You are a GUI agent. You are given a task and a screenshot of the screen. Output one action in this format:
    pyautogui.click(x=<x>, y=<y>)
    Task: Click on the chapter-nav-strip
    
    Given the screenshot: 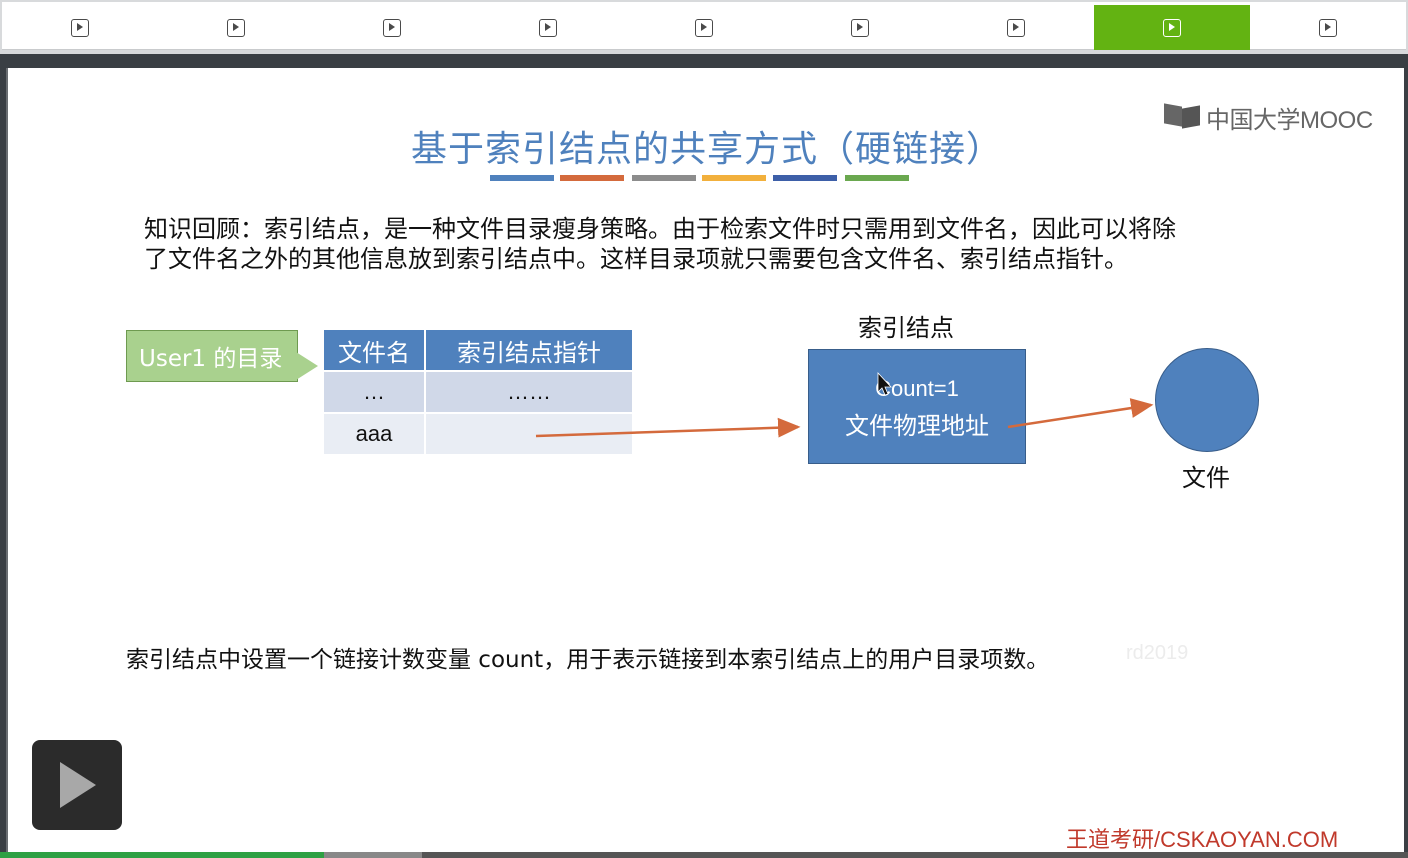 What is the action you would take?
    pyautogui.click(x=704, y=26)
    